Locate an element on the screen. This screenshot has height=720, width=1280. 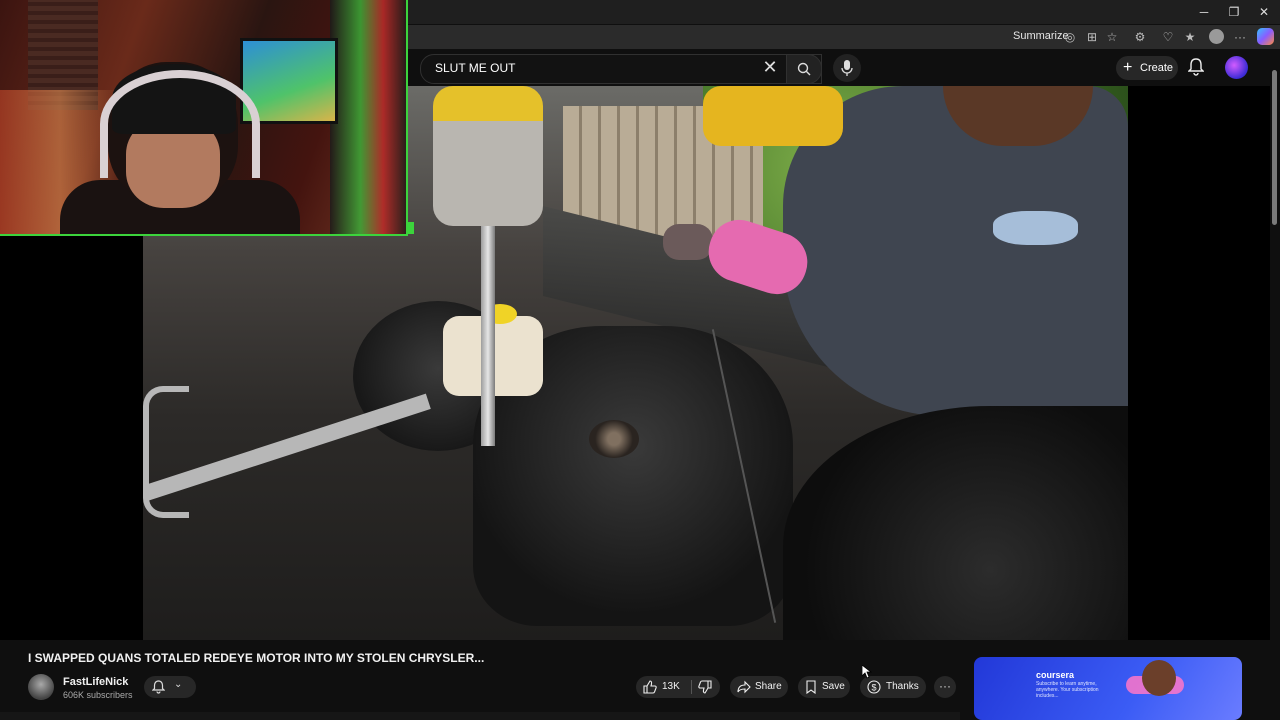
like-divider is located at coordinates (691, 687).